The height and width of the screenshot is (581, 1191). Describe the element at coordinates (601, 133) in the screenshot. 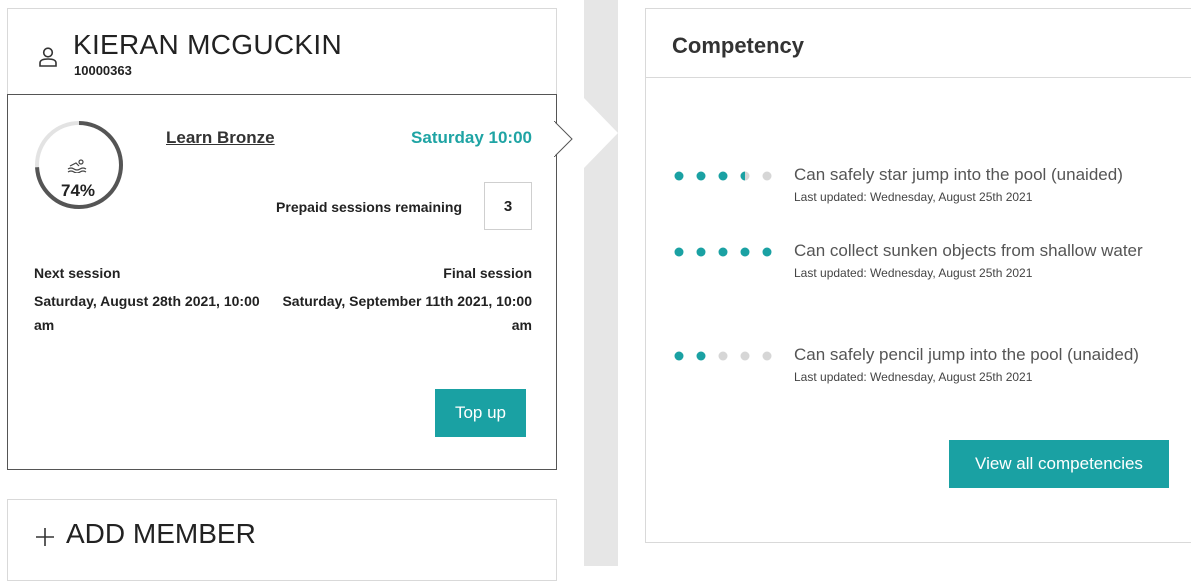

I see `chevron-right-icon` at that location.